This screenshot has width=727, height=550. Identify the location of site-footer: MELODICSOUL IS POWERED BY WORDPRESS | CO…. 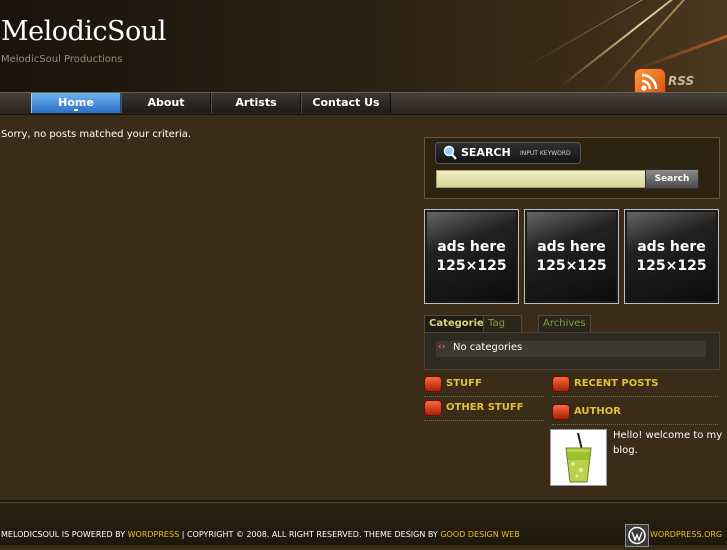
(363, 525).